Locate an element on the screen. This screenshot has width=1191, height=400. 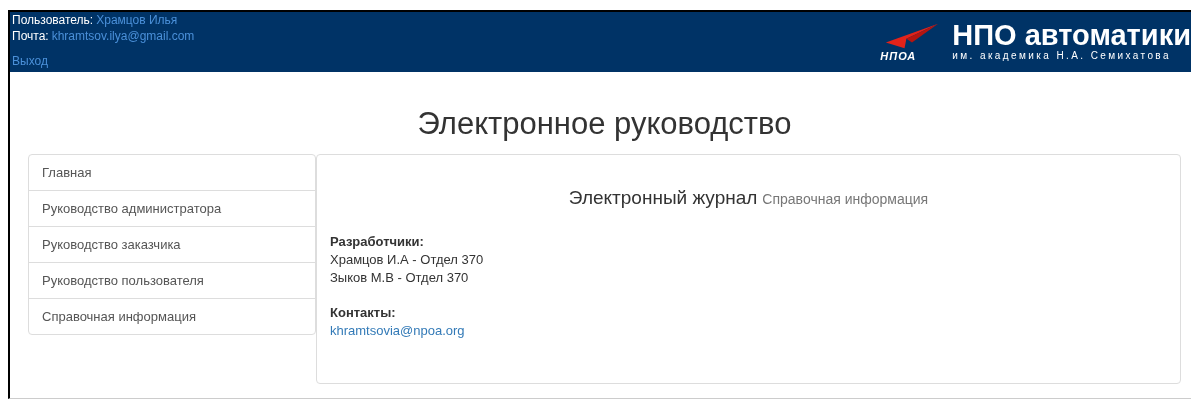
logo-subtitle: им. академика Н.А. Семихатова is located at coordinates (1062, 55).